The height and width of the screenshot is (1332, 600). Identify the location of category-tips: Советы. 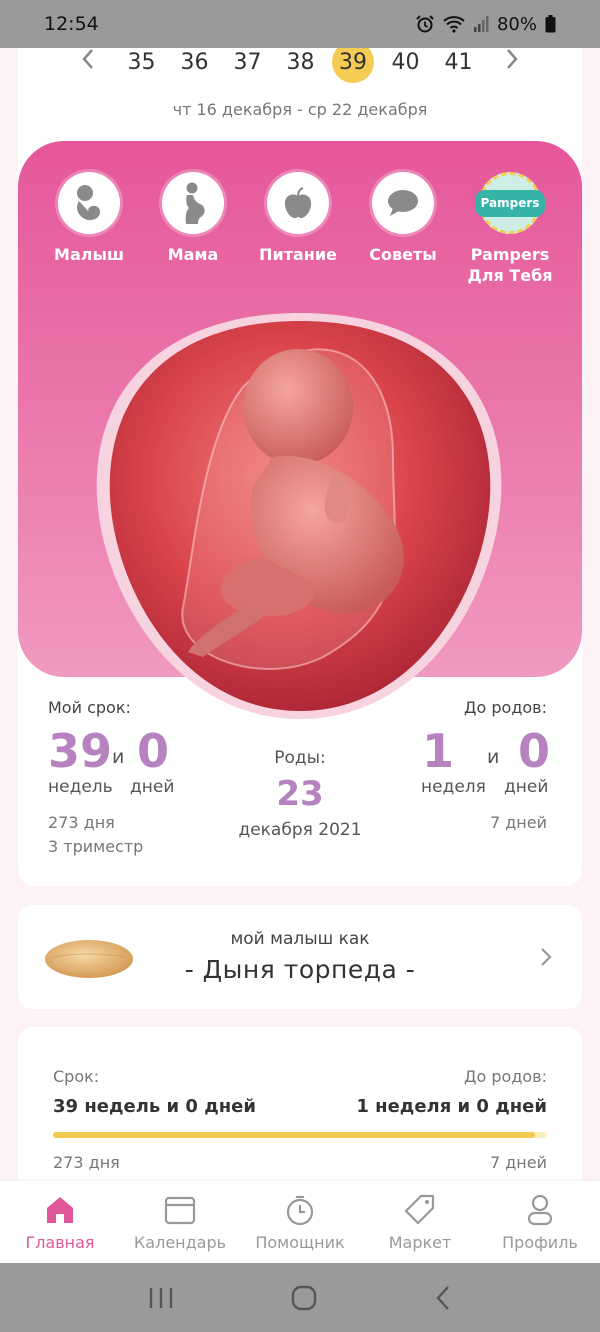
(403, 218).